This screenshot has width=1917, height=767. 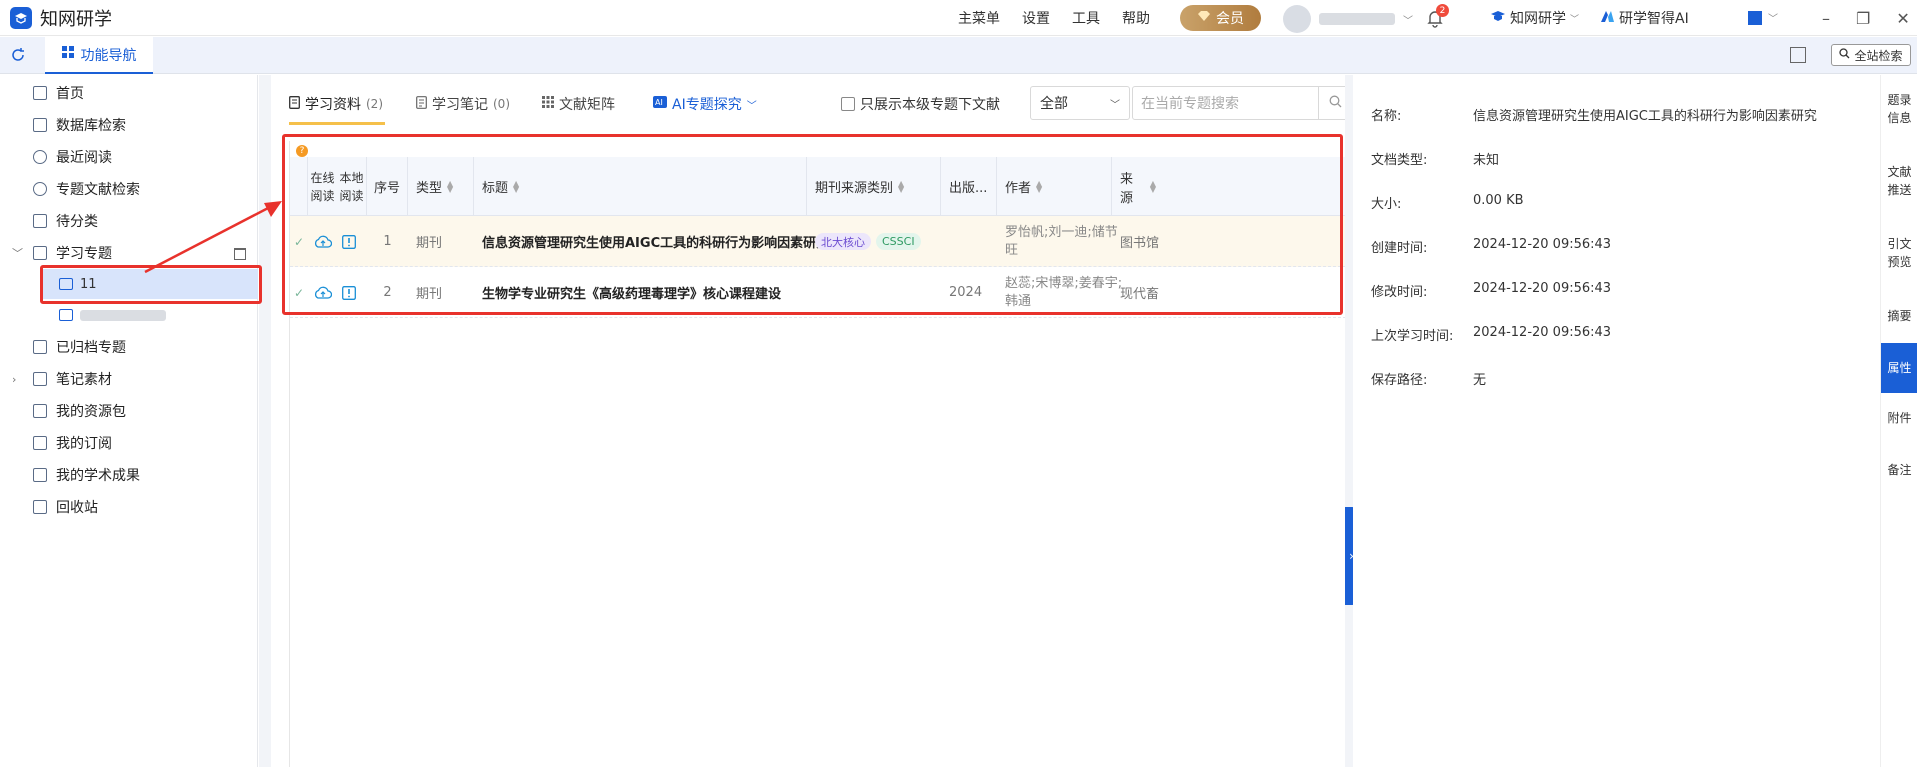 What do you see at coordinates (76, 19) in the screenshot?
I see `app-title: 知网研学` at bounding box center [76, 19].